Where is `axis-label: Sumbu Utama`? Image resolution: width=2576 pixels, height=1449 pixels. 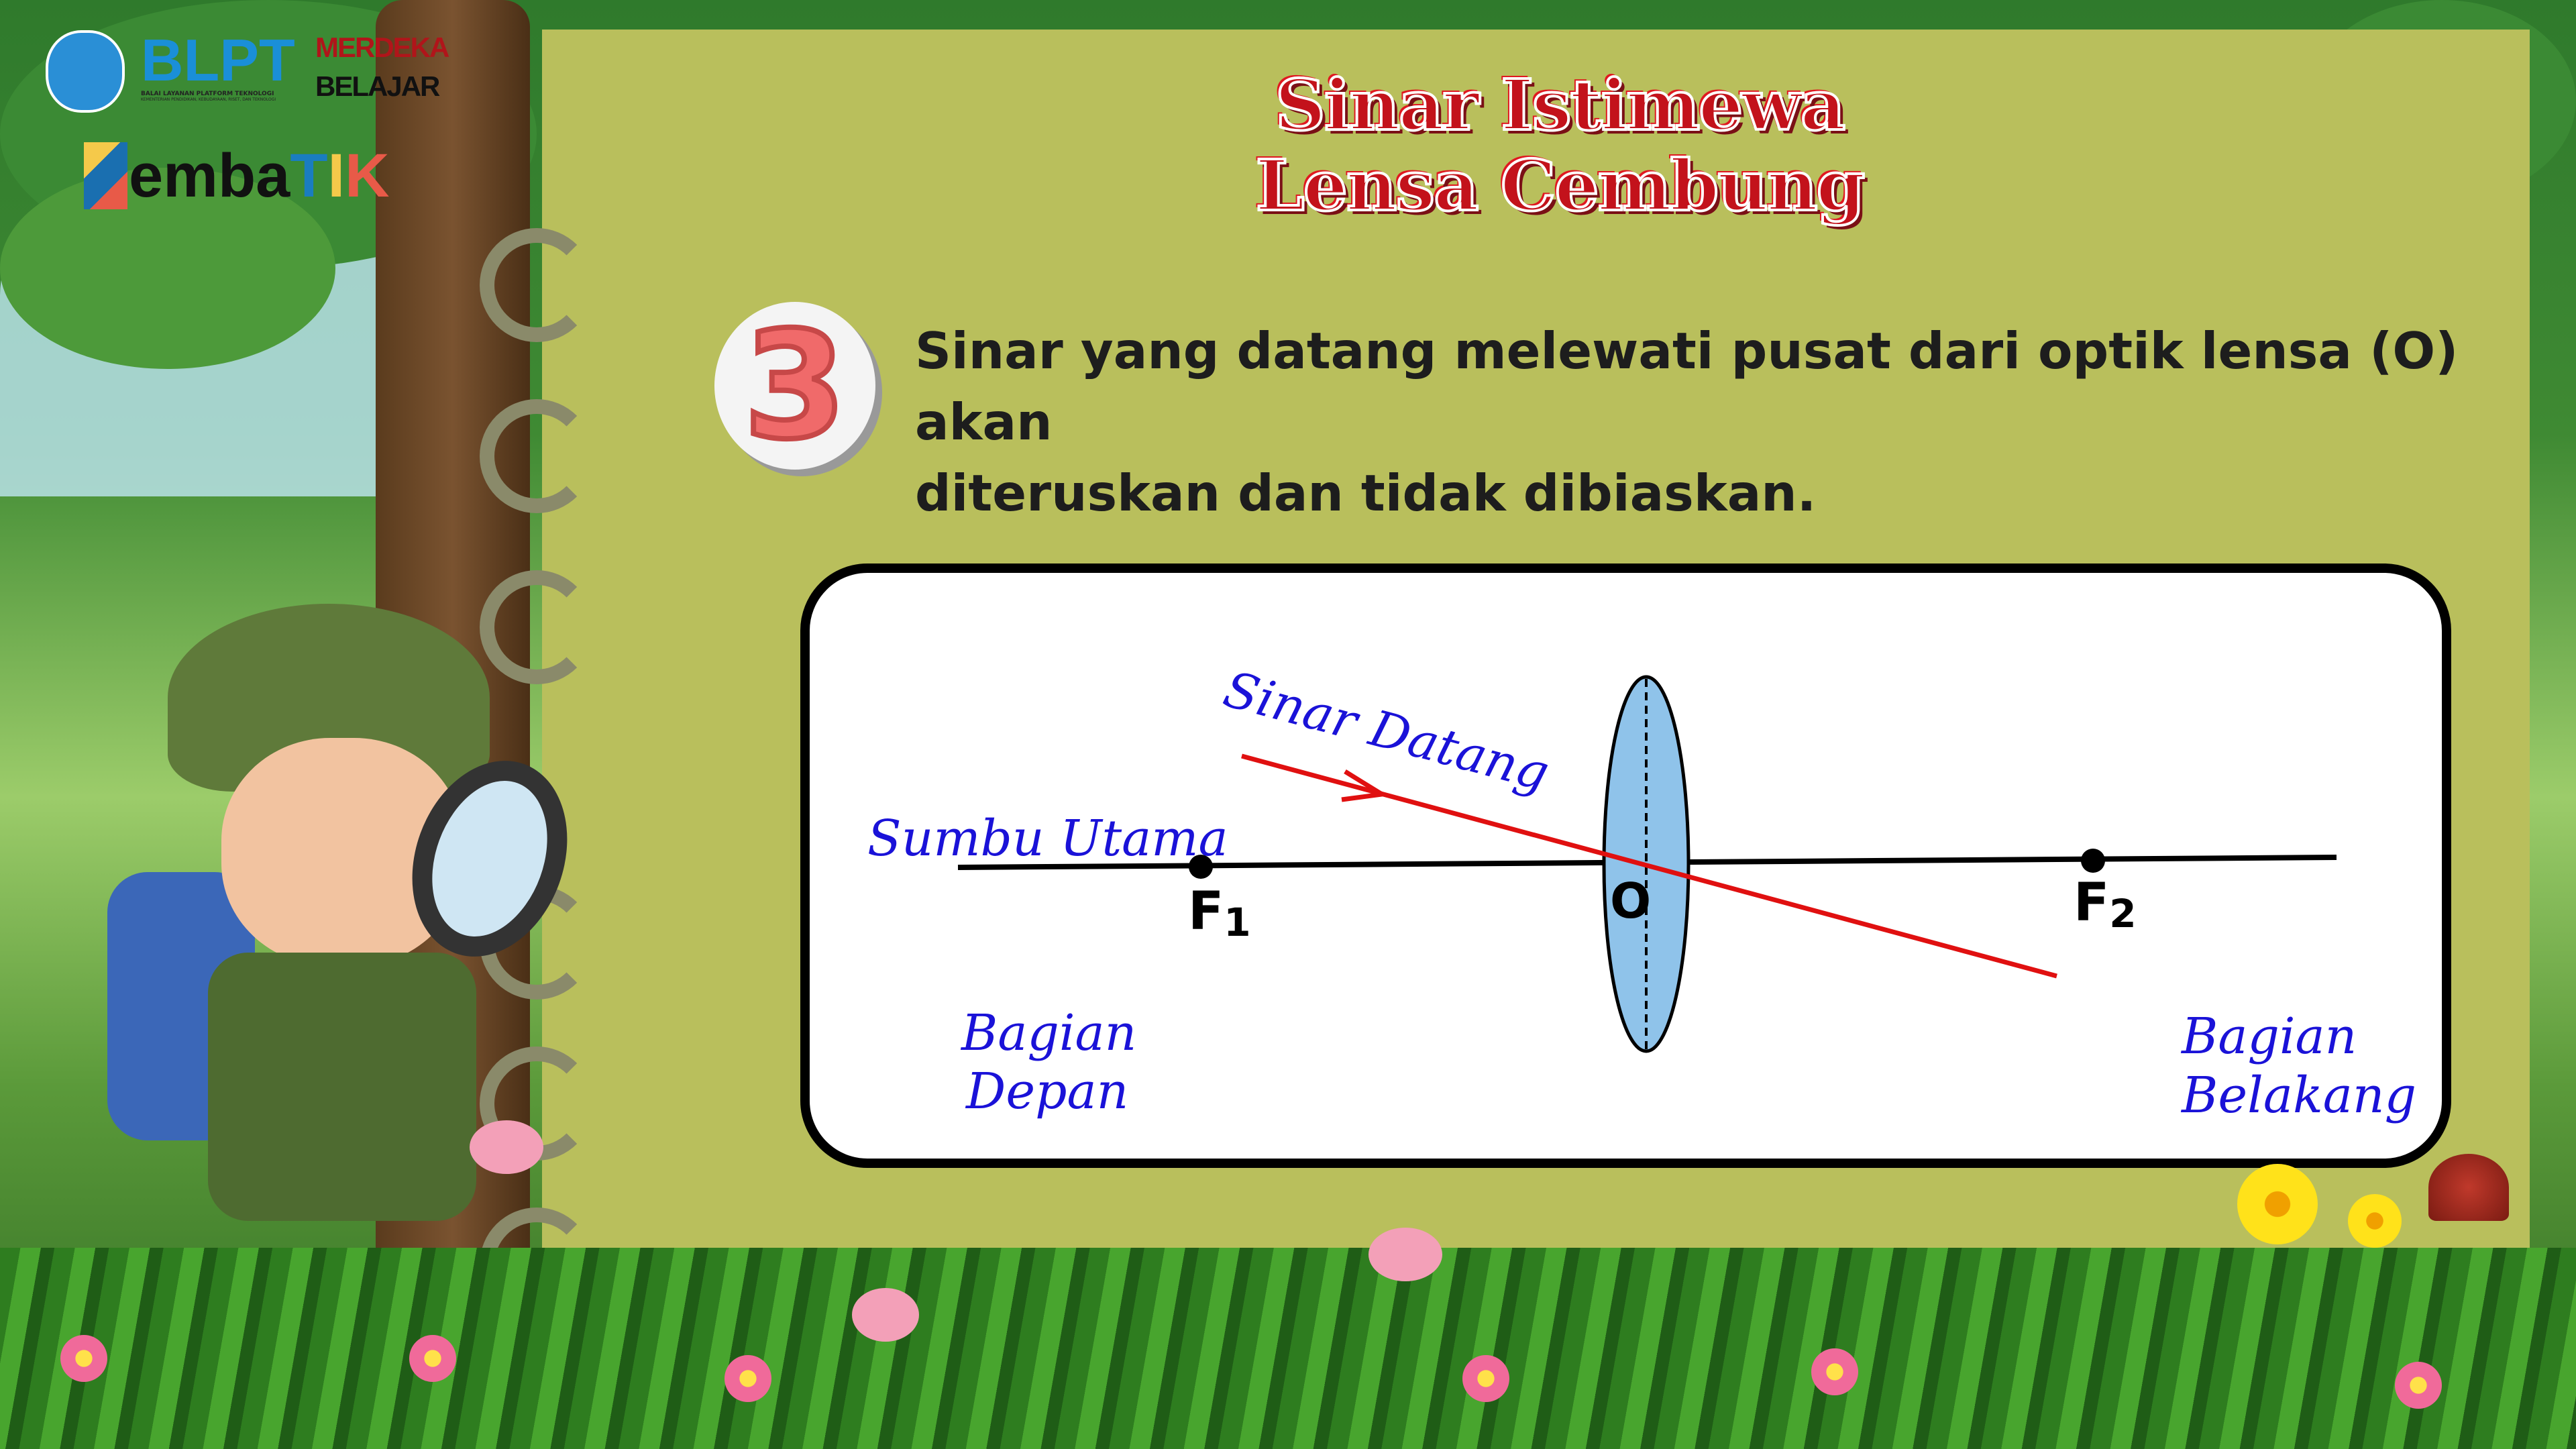 axis-label: Sumbu Utama is located at coordinates (1047, 838).